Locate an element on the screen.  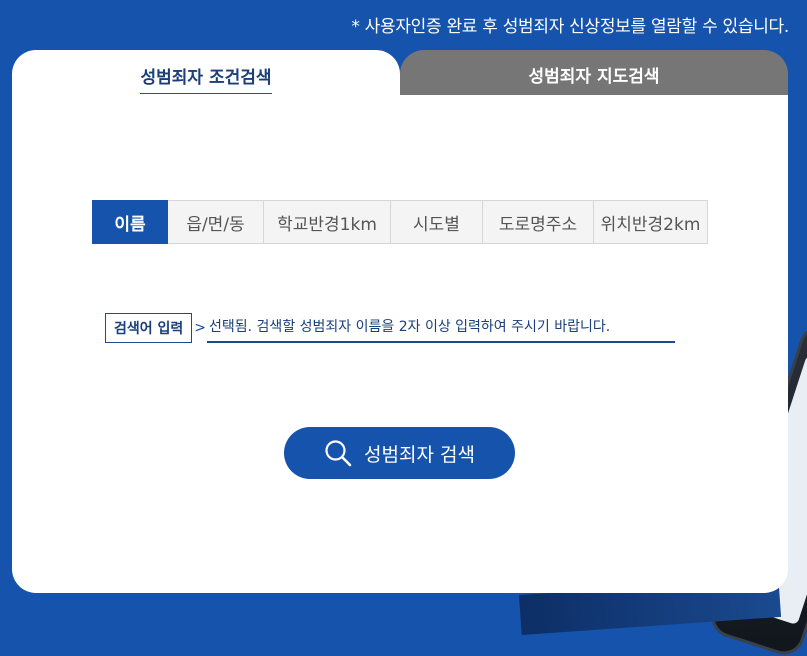
filter-tab-location-radius: 위치반경2km is located at coordinates (651, 222).